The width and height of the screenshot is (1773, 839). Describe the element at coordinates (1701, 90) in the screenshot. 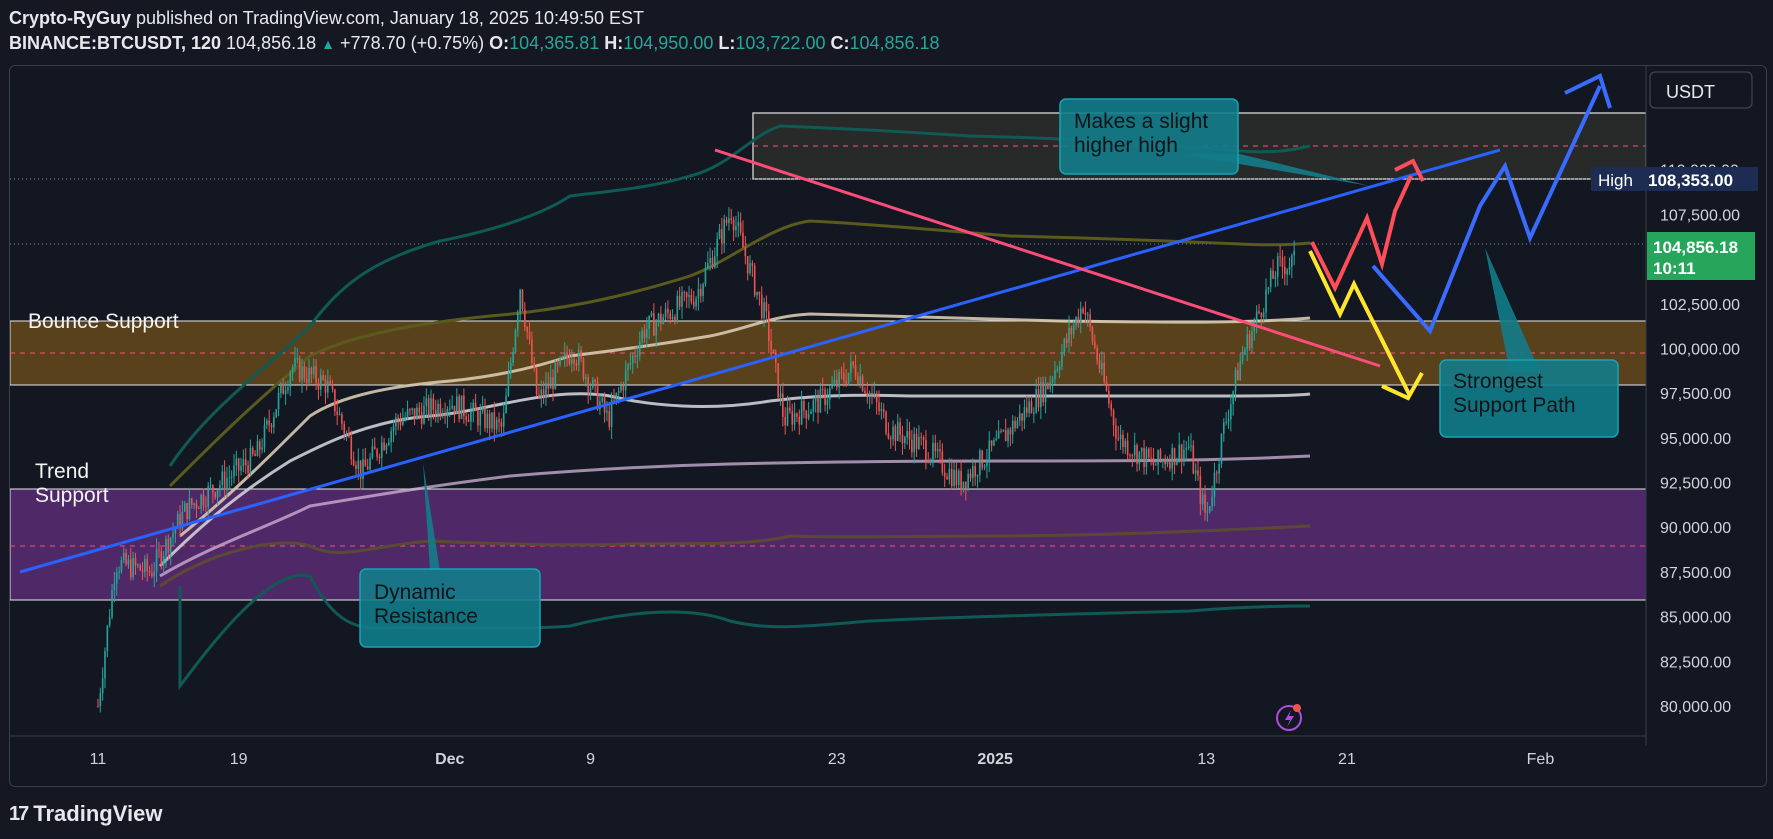

I see `currency-selector: USDT` at that location.